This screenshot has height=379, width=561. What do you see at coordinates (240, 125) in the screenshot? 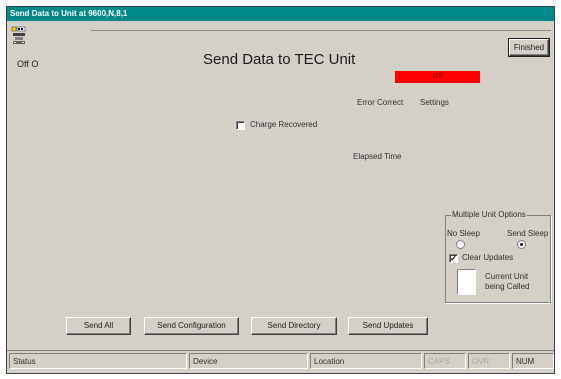
I see `charge-recovered-checkbox` at bounding box center [240, 125].